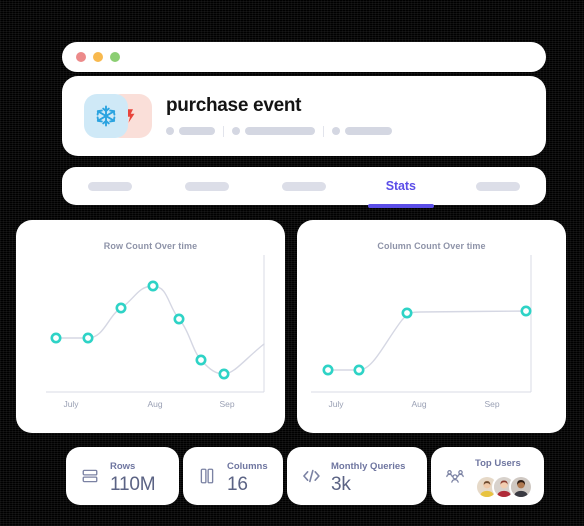 This screenshot has height=526, width=584. I want to click on snowflake-icon, so click(106, 116).